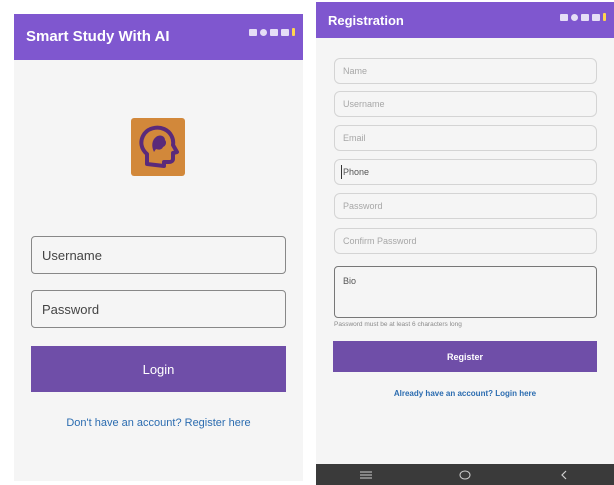 This screenshot has height=485, width=614. I want to click on confirm-password-input, so click(465, 241).